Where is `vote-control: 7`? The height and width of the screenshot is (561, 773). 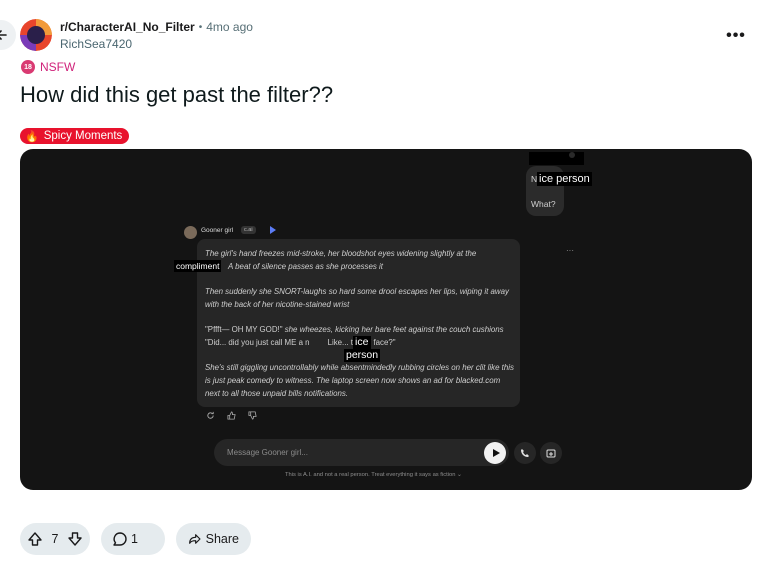
vote-control: 7 is located at coordinates (55, 539).